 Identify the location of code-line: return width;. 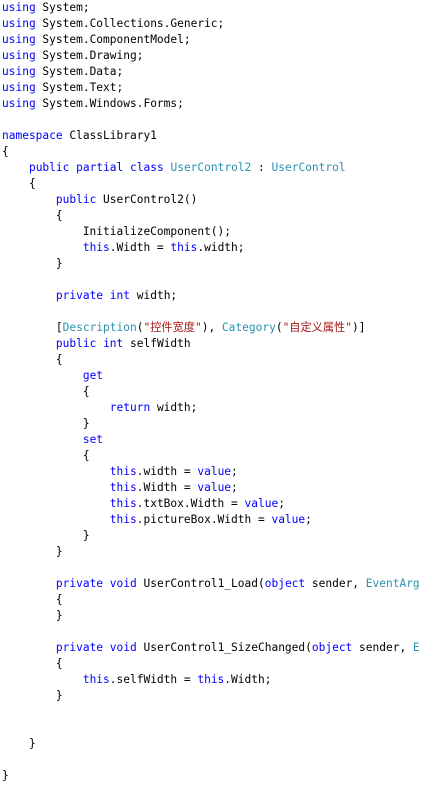
(211, 408).